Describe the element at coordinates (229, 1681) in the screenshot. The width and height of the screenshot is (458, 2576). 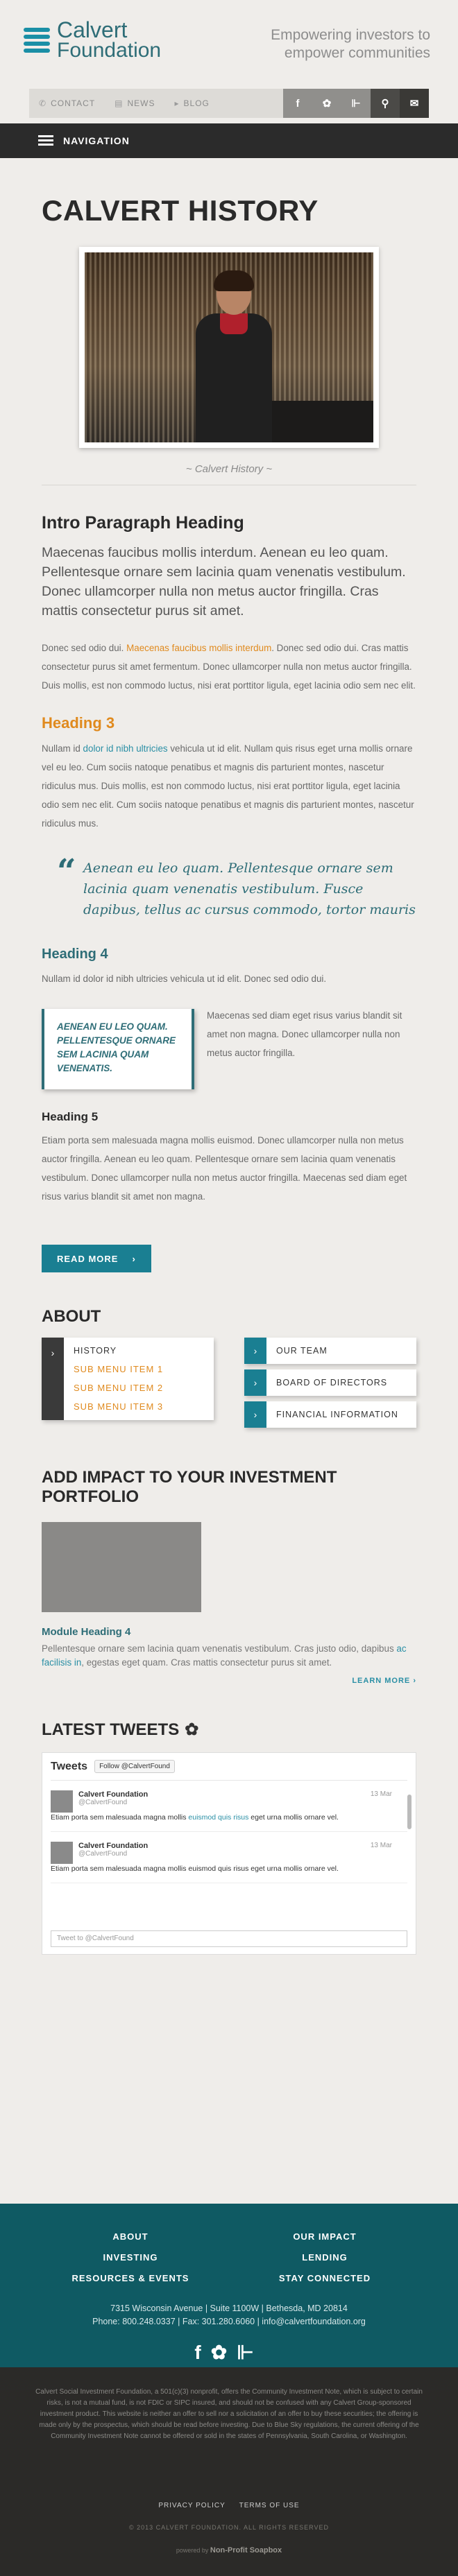
I see `learn-more-link: LEARN MORE ›` at that location.